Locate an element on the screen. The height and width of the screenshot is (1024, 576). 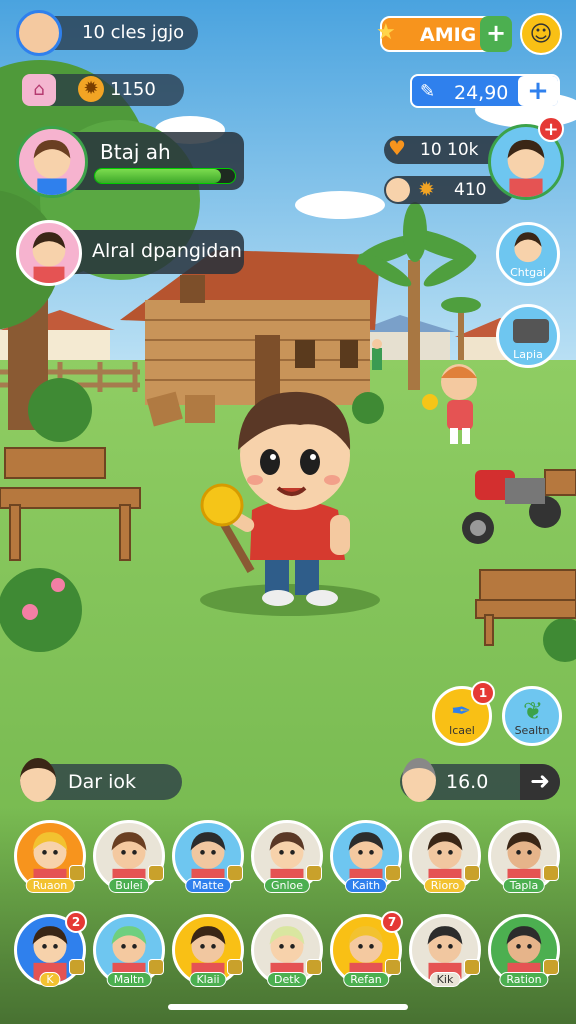
roster-avatar-1-1: Ruaon is located at coordinates (50, 856).